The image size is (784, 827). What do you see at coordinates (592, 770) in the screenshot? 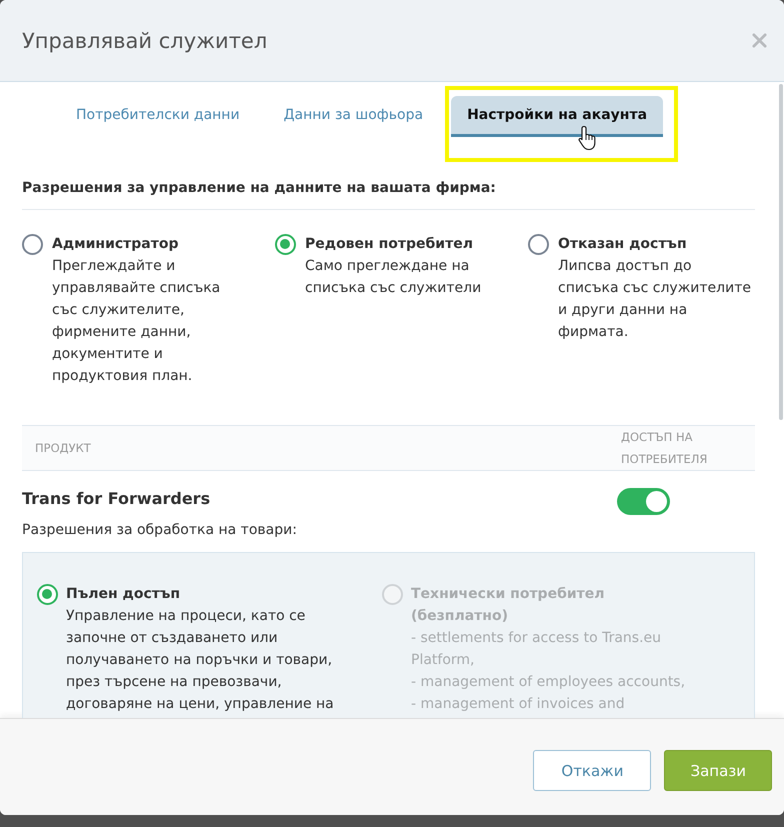
I see `dialog-button: Откажи` at bounding box center [592, 770].